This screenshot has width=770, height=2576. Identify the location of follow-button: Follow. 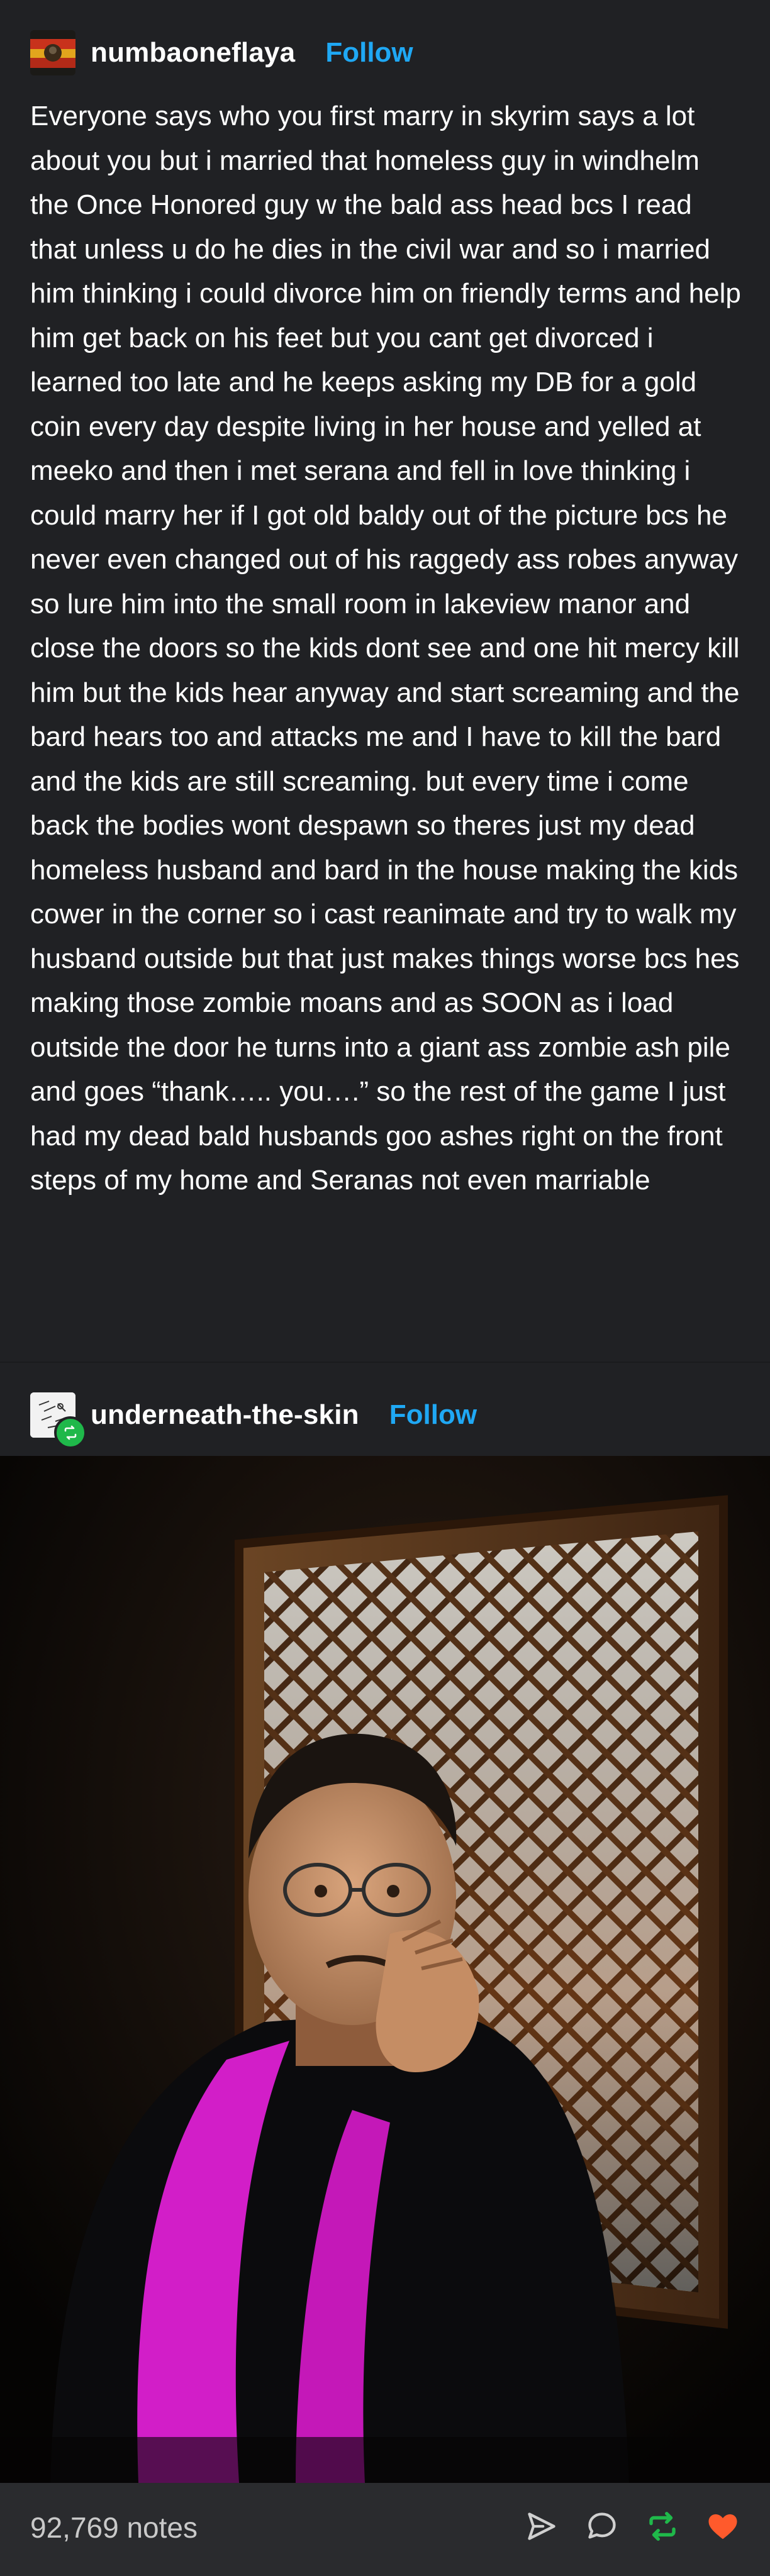
(369, 53).